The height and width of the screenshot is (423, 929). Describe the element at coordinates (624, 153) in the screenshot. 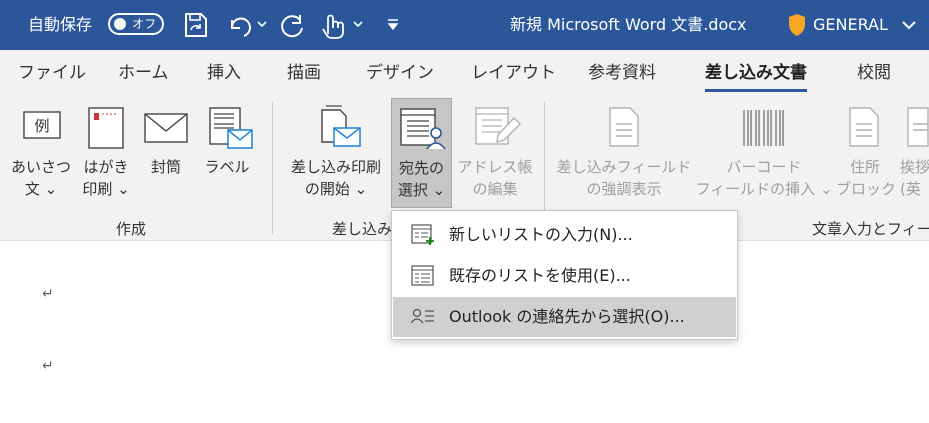

I see `highlight-merge-fields-button: 差し込みフィールド の強調表示` at that location.